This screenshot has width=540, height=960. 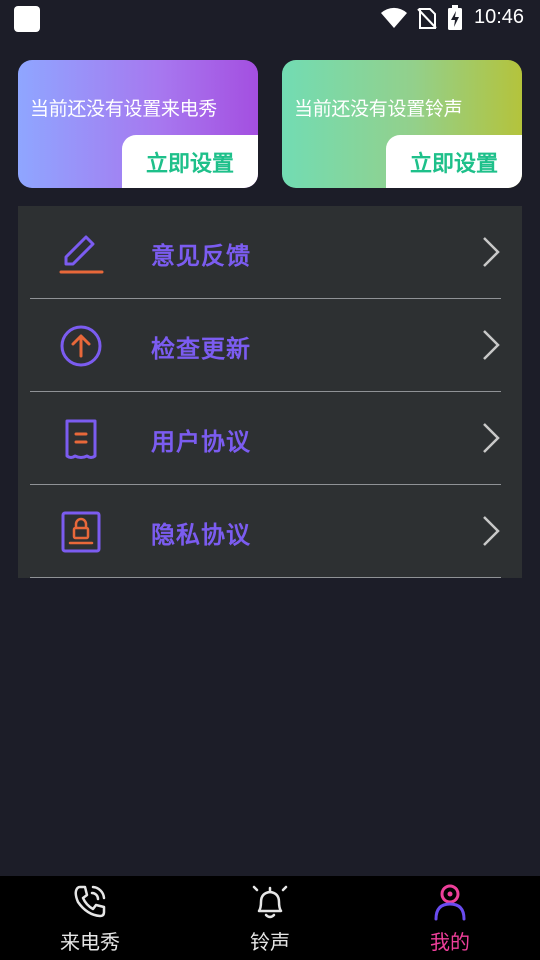 I want to click on tab-label-mine: 我的, so click(x=450, y=942).